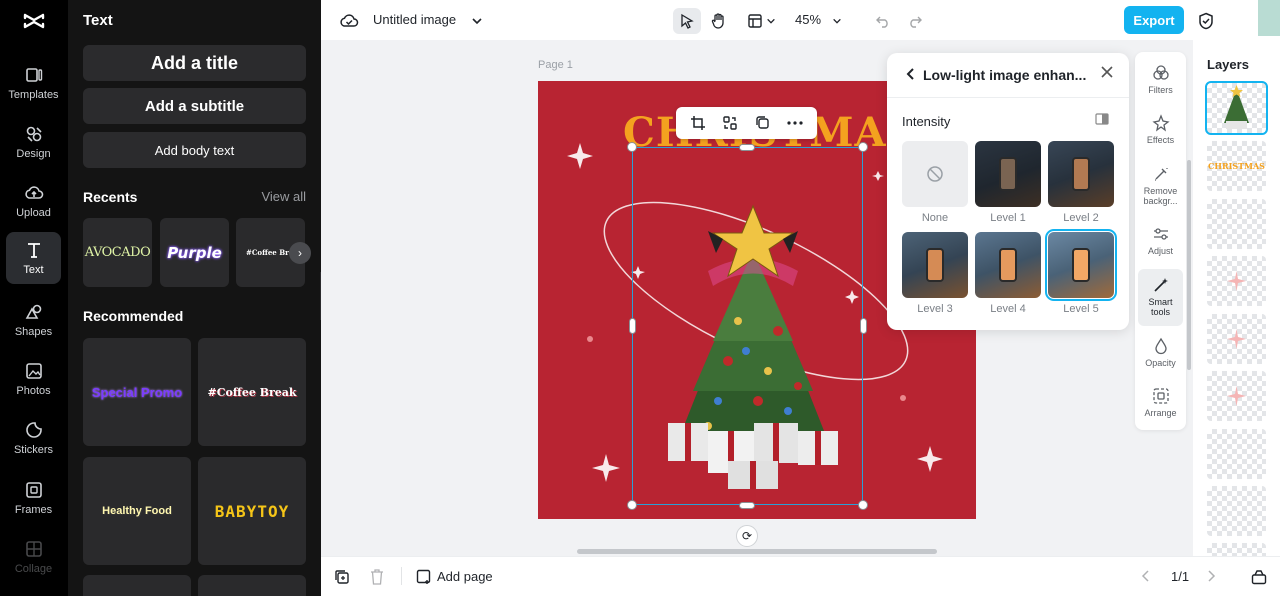 The height and width of the screenshot is (596, 1280). Describe the element at coordinates (1236, 166) in the screenshot. I see `layer-christmas-text: CHRISTMAS` at that location.